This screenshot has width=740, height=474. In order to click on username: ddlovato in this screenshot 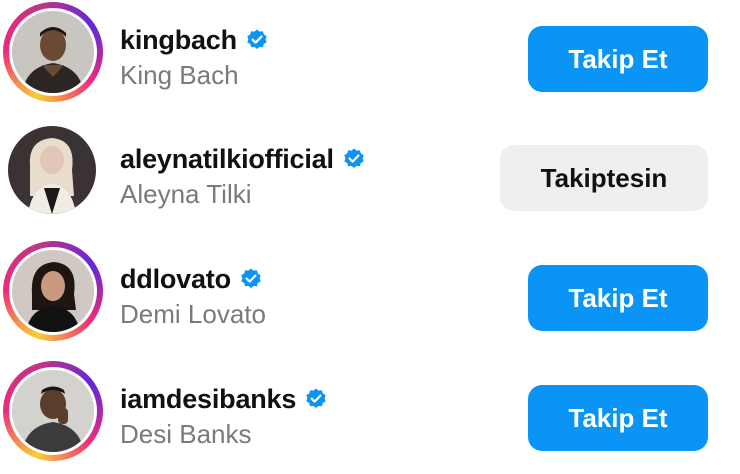, I will do `click(175, 279)`.